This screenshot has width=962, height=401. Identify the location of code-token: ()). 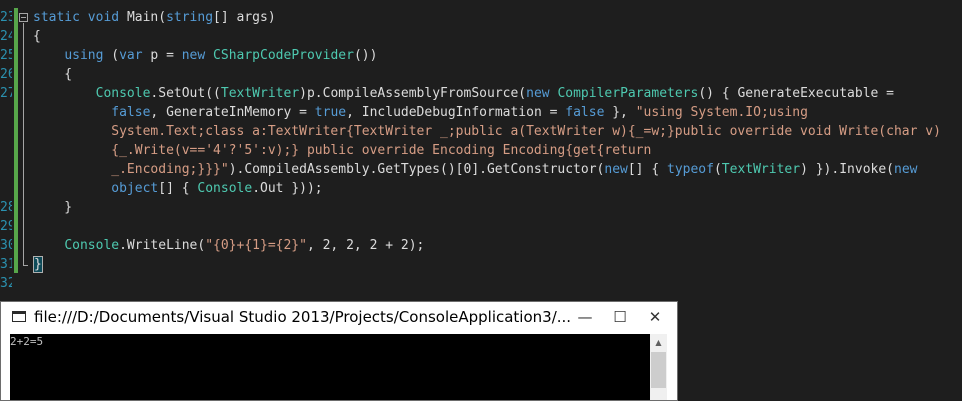
(365, 55).